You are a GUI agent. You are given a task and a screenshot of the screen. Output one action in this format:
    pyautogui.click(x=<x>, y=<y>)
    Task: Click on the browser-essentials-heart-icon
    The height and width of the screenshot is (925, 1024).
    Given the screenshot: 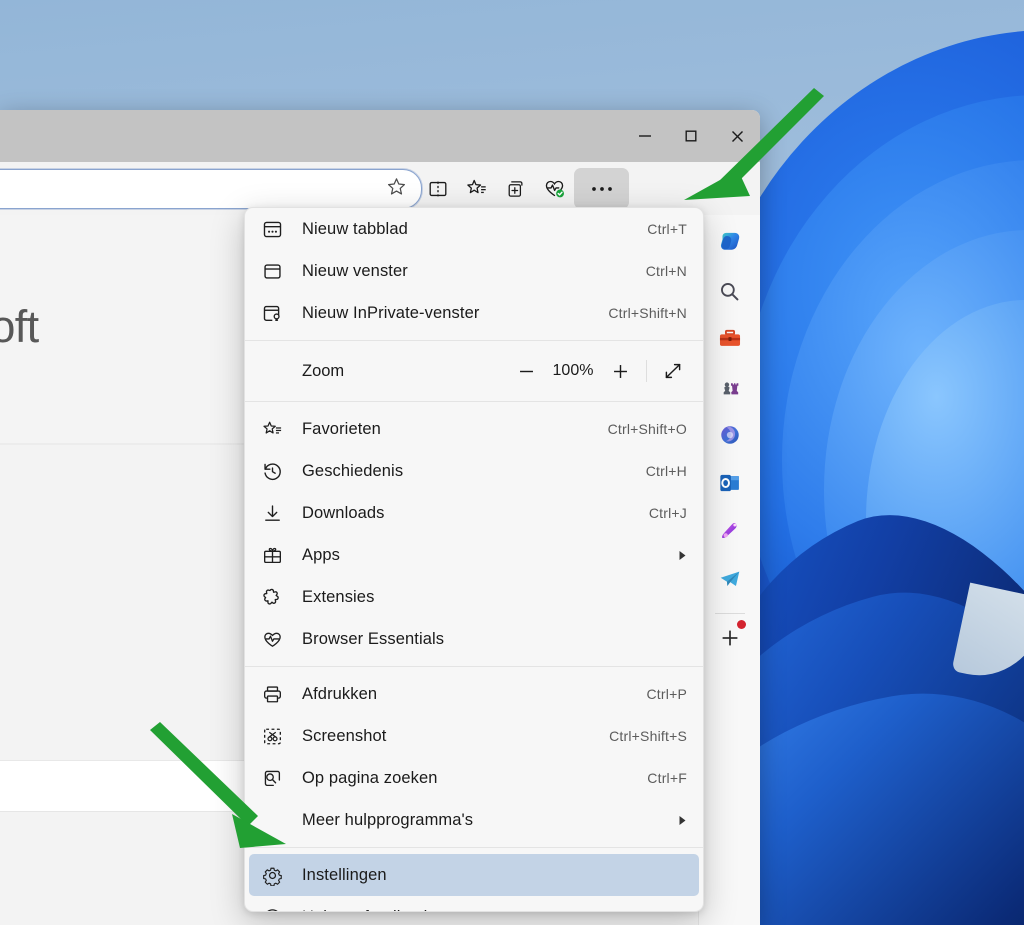 What is the action you would take?
    pyautogui.click(x=282, y=639)
    